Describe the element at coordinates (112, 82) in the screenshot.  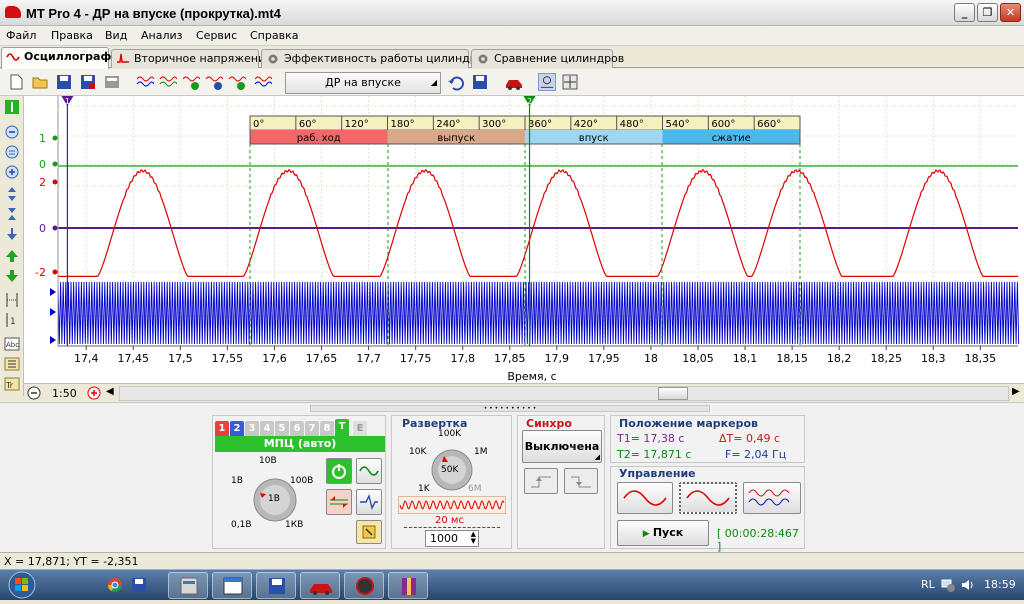
I see `export-icon` at that location.